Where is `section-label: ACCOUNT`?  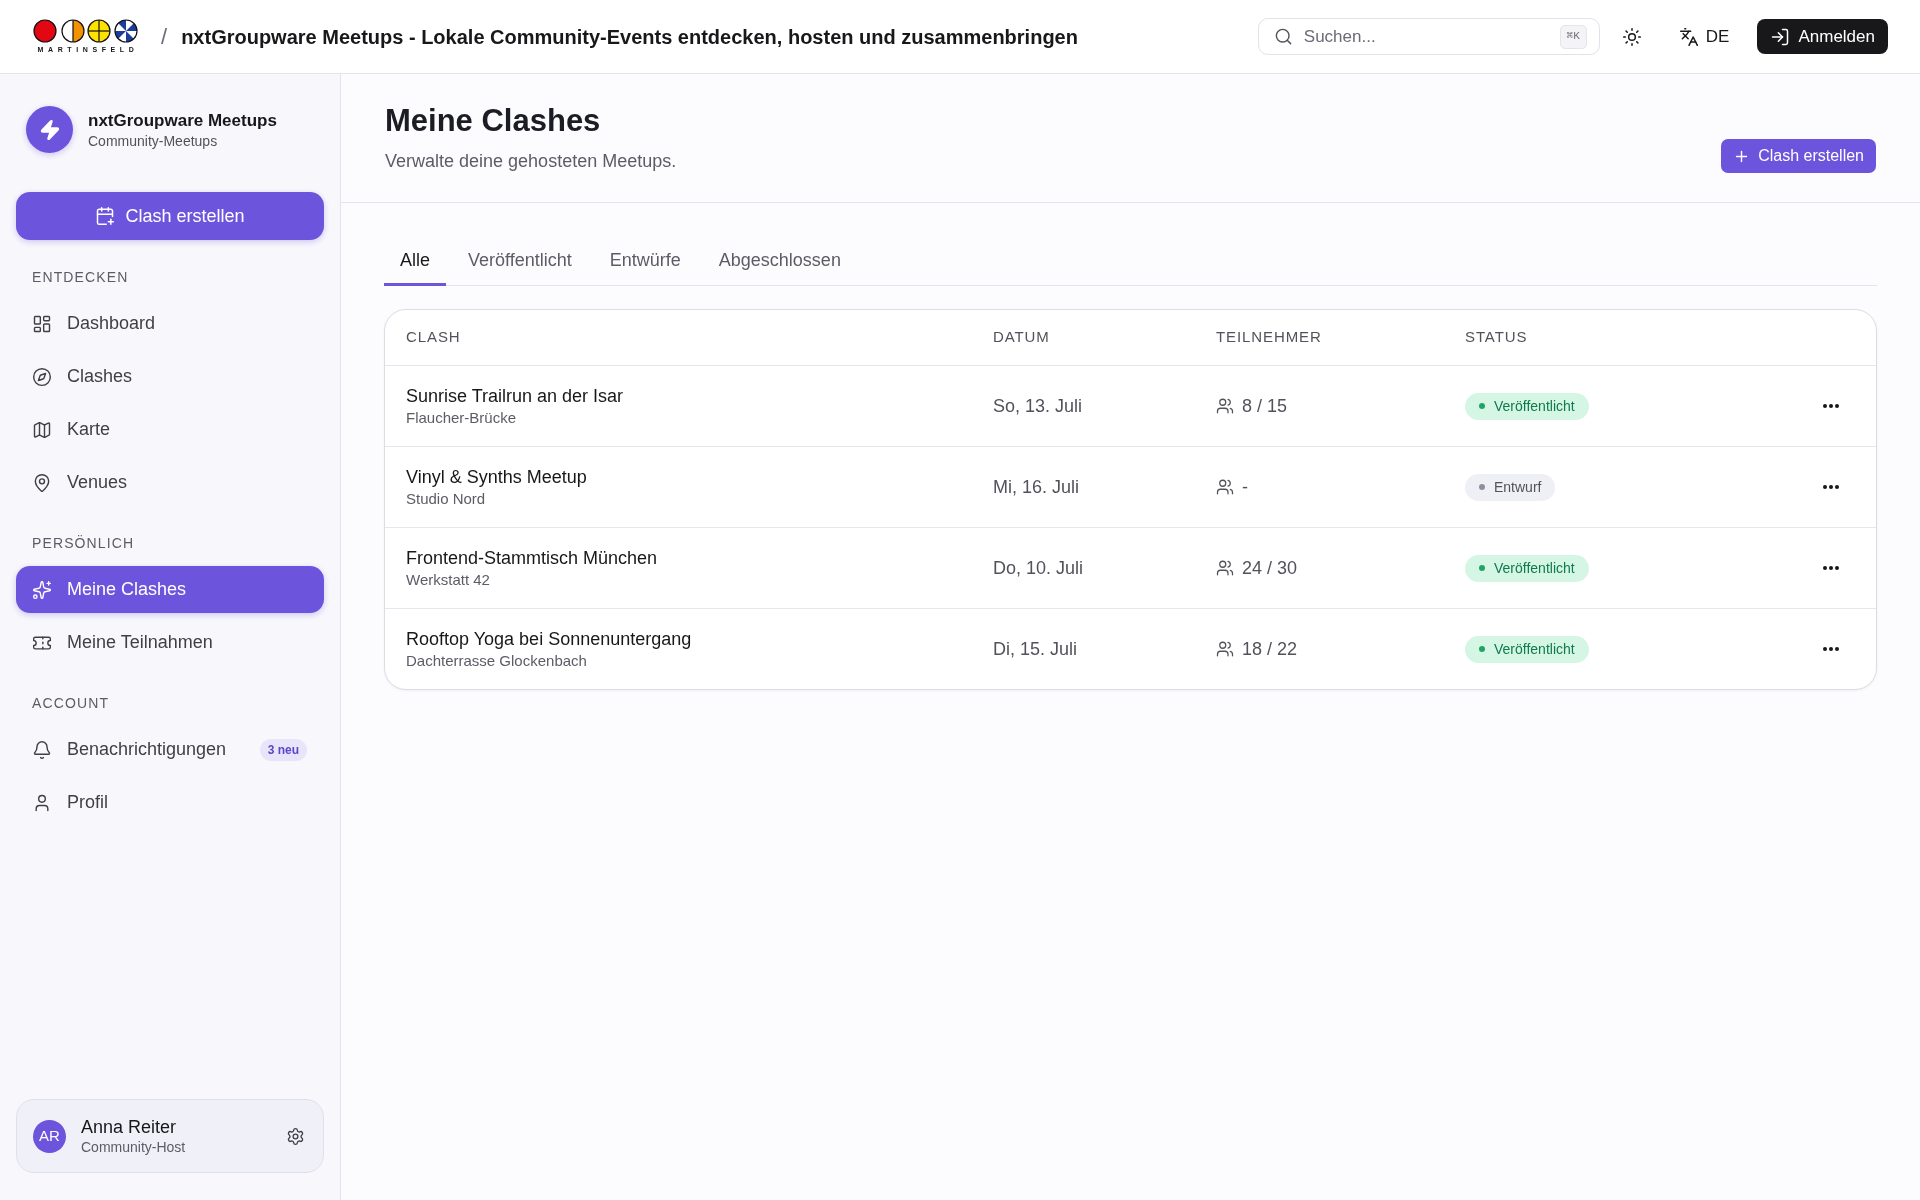 section-label: ACCOUNT is located at coordinates (71, 703).